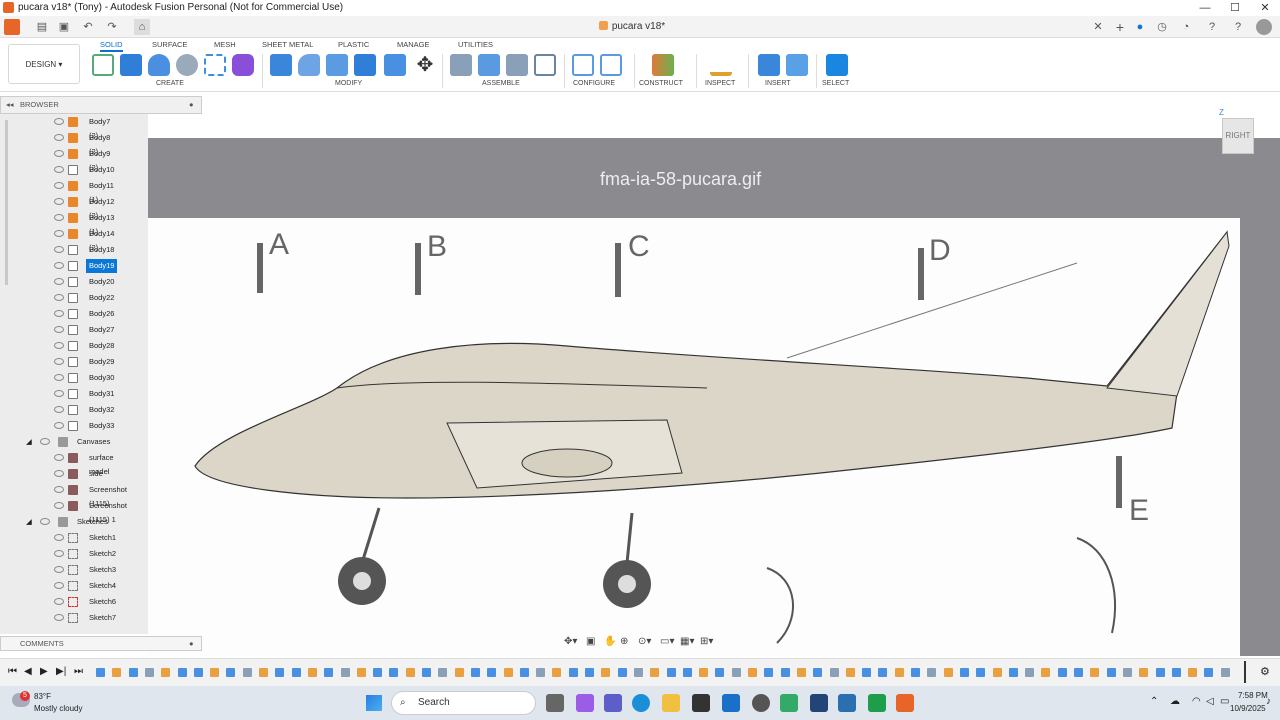  Describe the element at coordinates (769, 65) in the screenshot. I see `insert-derive-icon` at that location.